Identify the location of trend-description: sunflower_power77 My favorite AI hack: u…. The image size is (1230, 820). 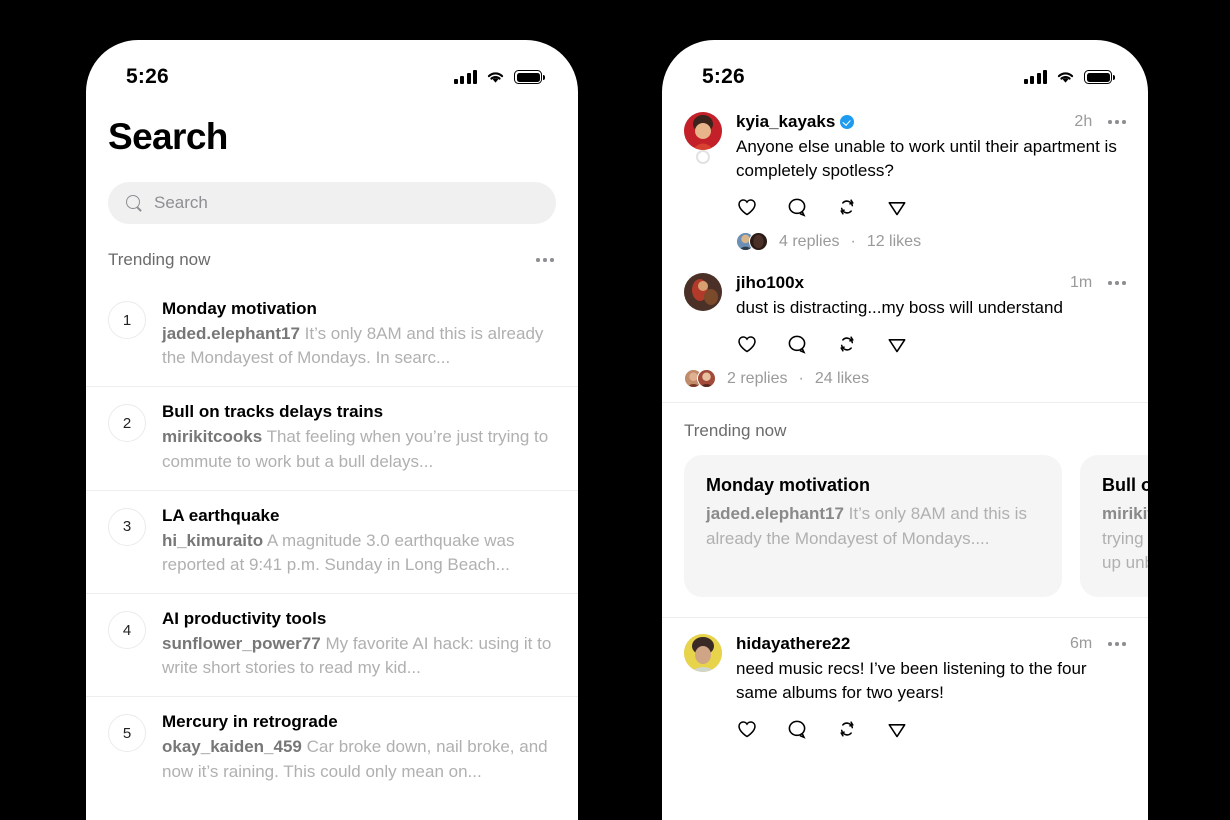
(359, 656).